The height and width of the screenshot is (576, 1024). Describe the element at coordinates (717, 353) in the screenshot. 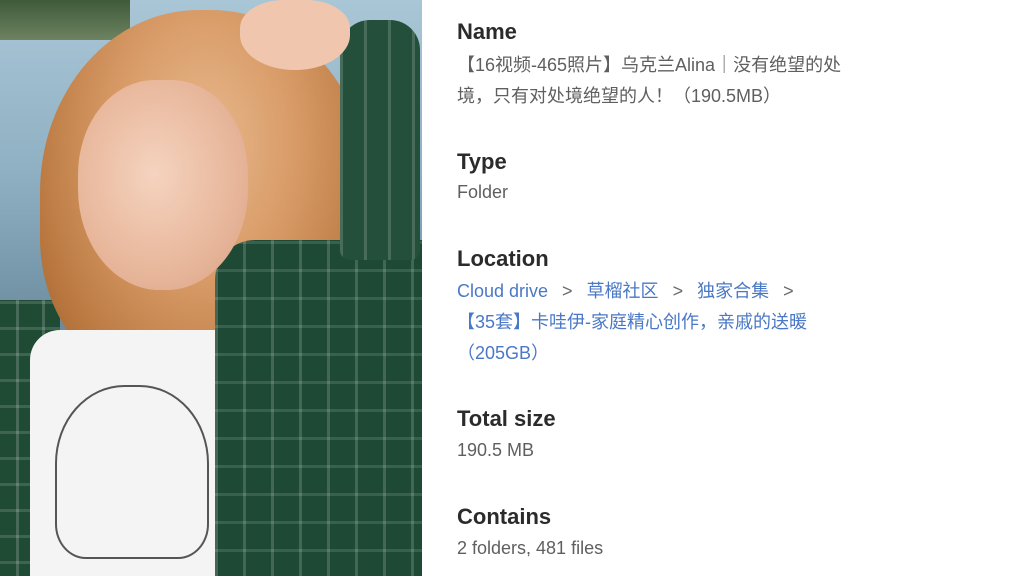

I see `location-breadcrumb-line3: （205GB）` at that location.